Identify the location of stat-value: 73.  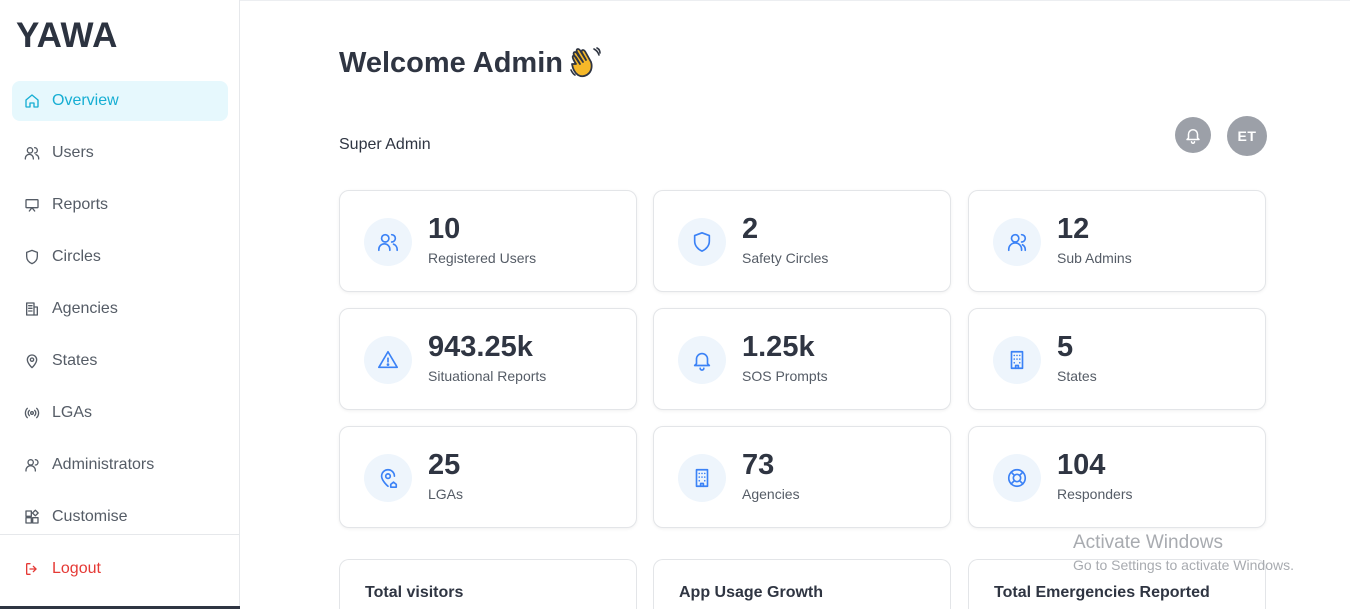
(758, 465).